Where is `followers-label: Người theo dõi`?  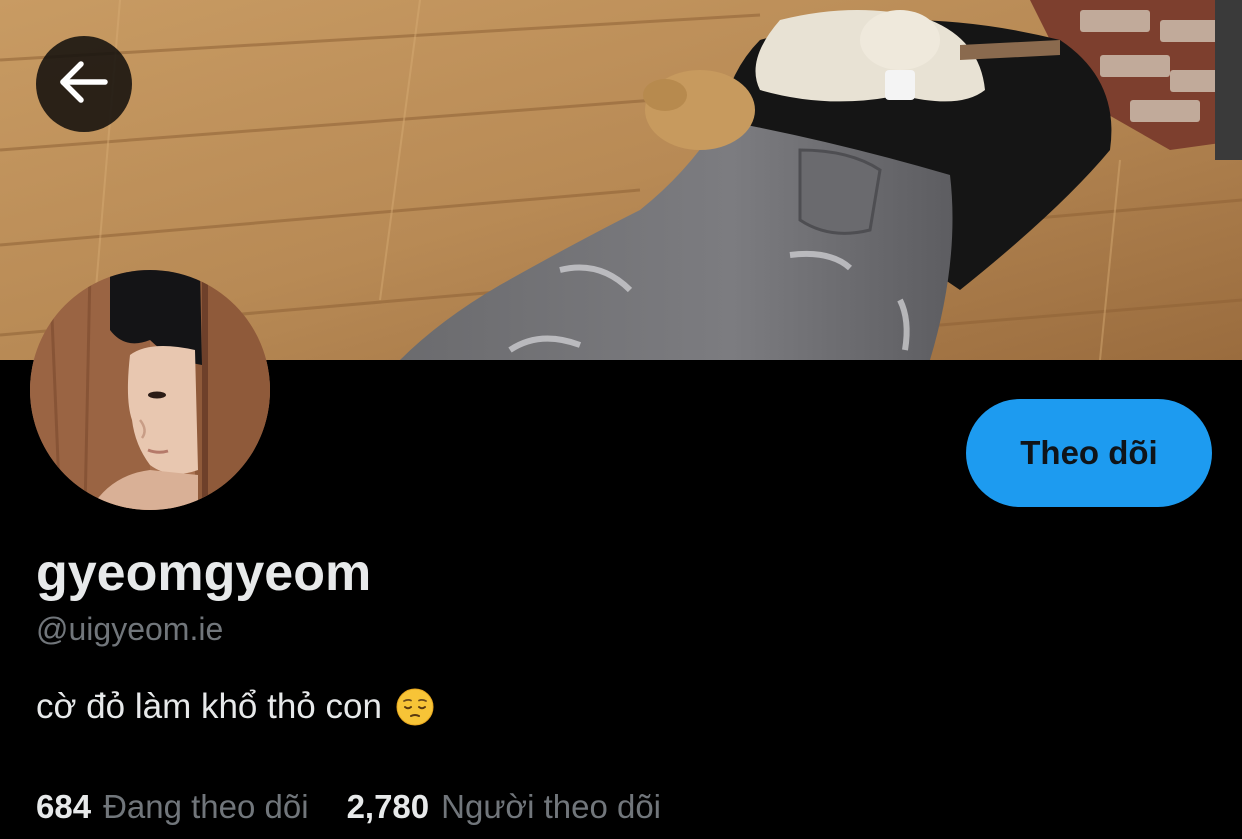
followers-label: Người theo dõi is located at coordinates (551, 806).